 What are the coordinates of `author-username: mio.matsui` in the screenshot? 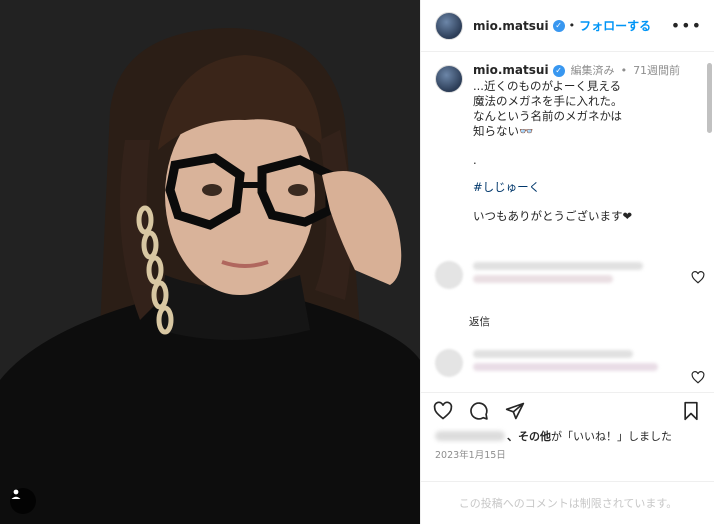 It's located at (511, 26).